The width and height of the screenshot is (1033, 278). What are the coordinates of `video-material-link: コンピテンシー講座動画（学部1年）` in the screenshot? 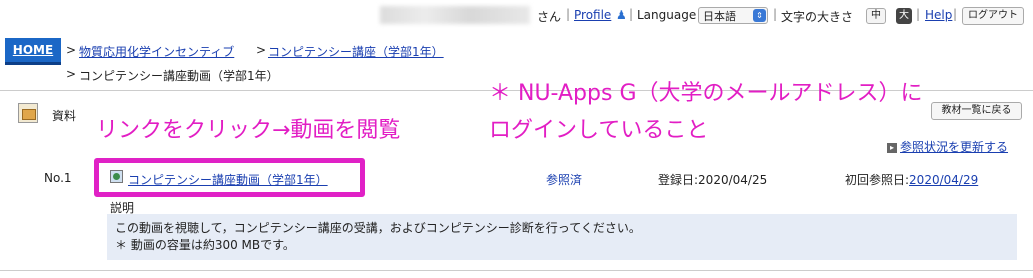 It's located at (228, 179).